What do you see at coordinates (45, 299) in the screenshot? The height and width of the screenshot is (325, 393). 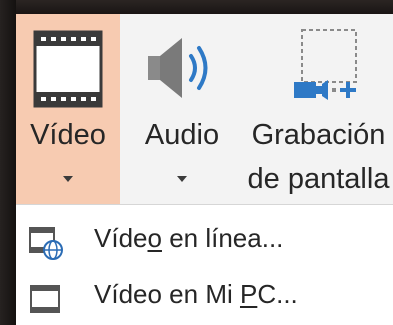 I see `film-strip-small-icon` at bounding box center [45, 299].